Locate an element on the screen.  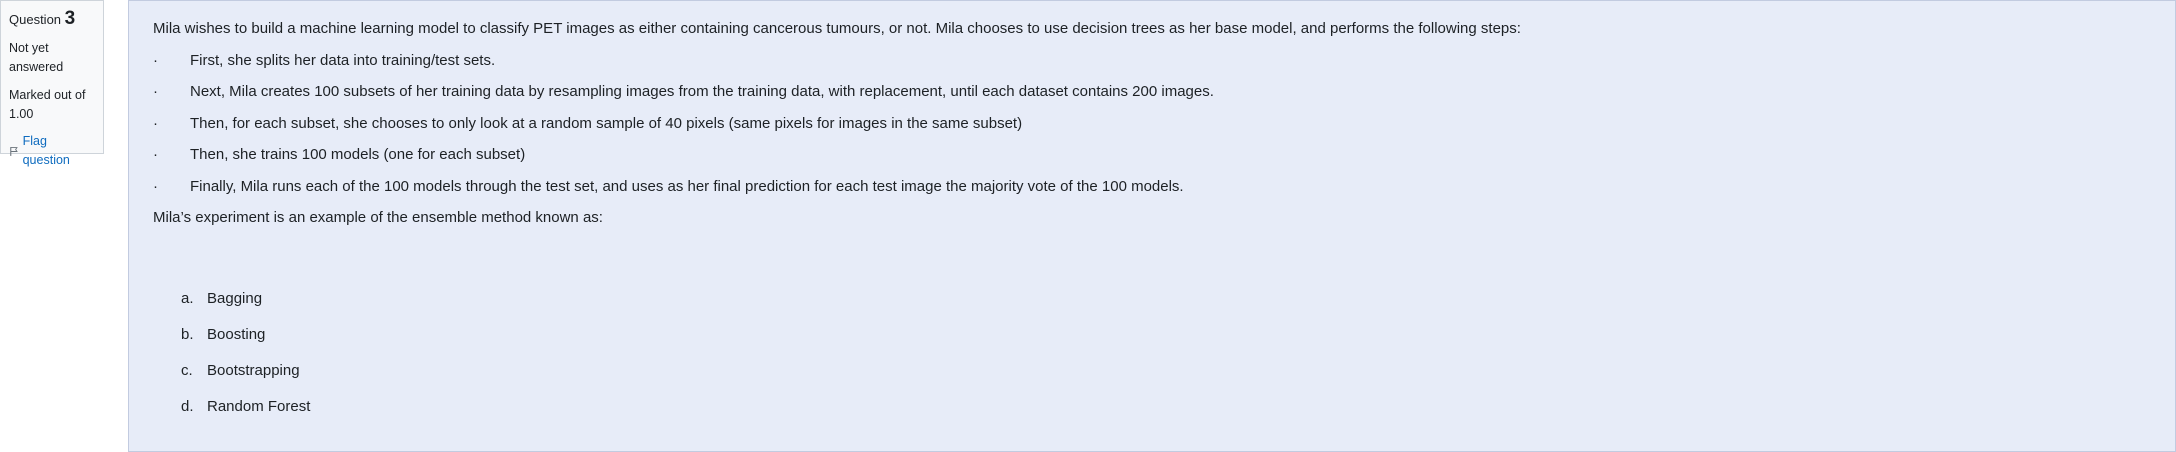
question-number: Question 3 is located at coordinates (52, 19).